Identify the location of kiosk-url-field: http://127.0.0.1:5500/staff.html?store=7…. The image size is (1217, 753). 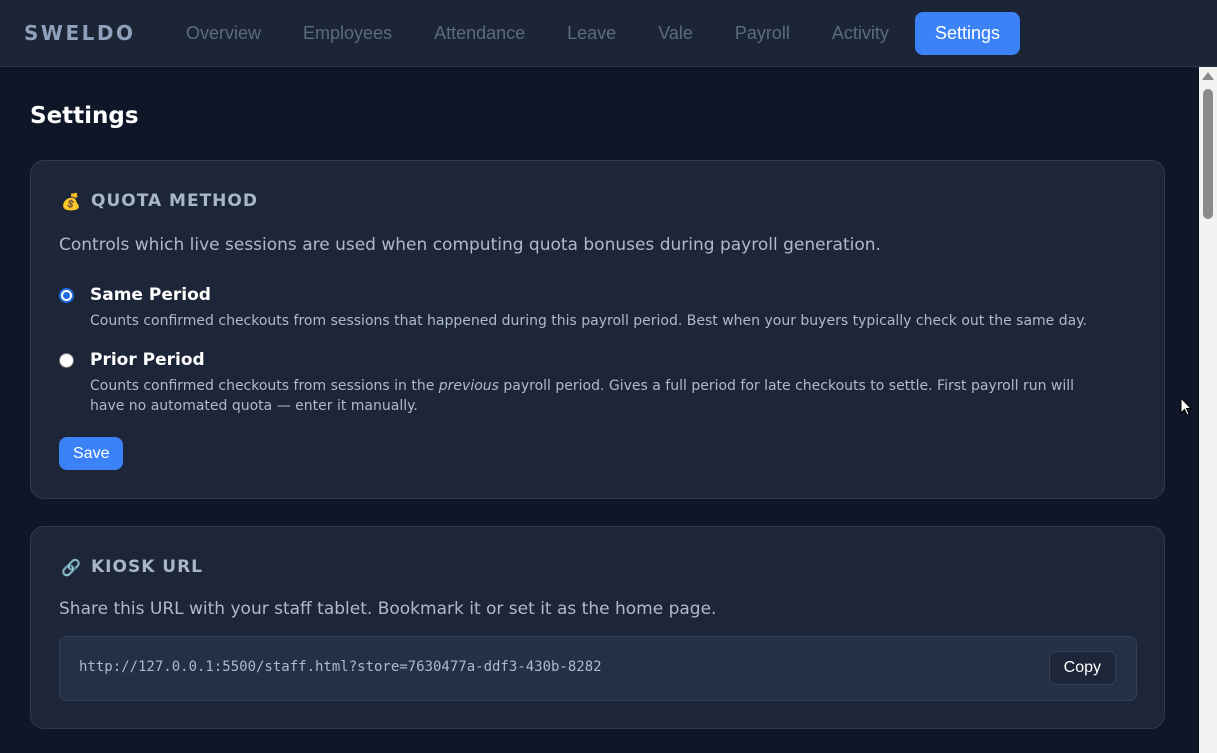
(598, 668).